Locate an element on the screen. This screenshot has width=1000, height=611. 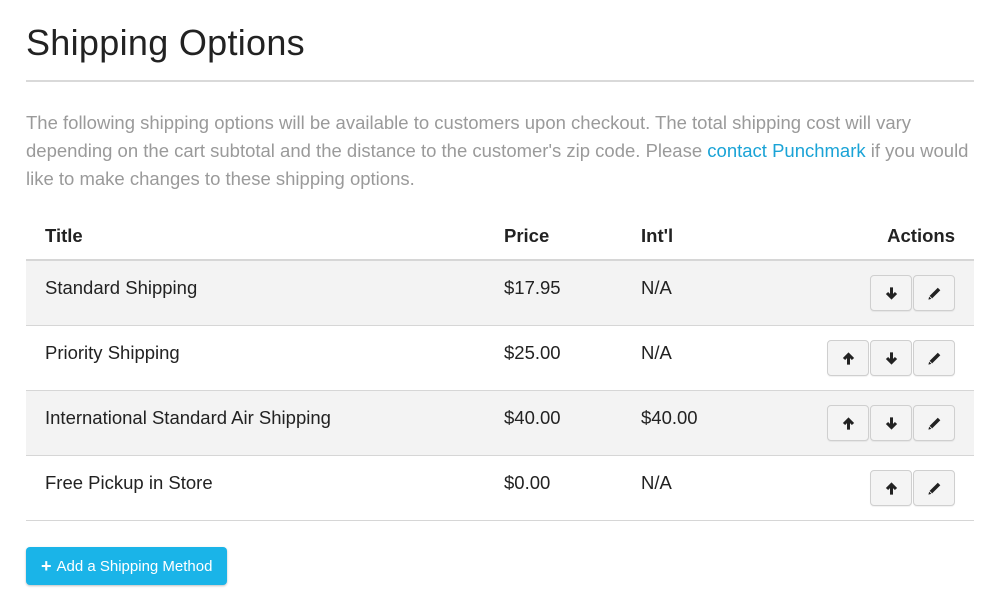
shipping-title-cell: Priority Shipping is located at coordinates (255, 358).